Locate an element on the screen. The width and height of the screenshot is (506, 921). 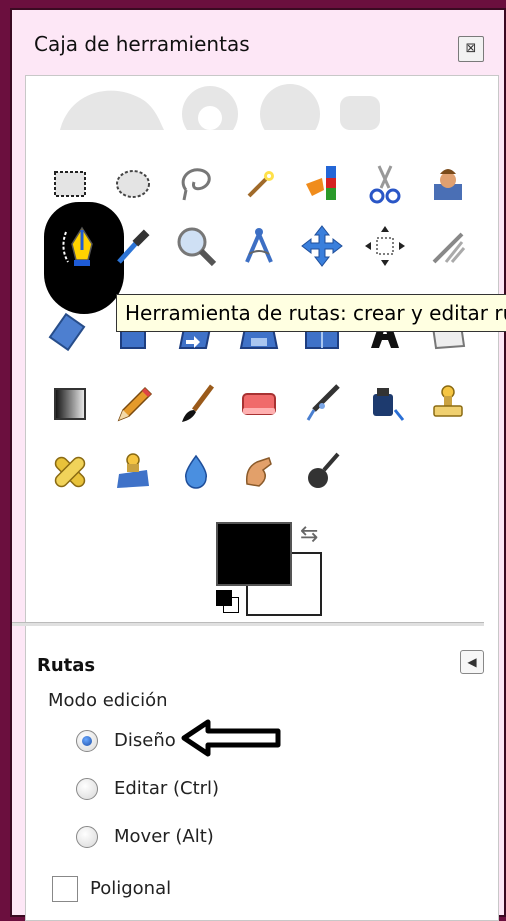
rect-select-icon is located at coordinates (70, 184).